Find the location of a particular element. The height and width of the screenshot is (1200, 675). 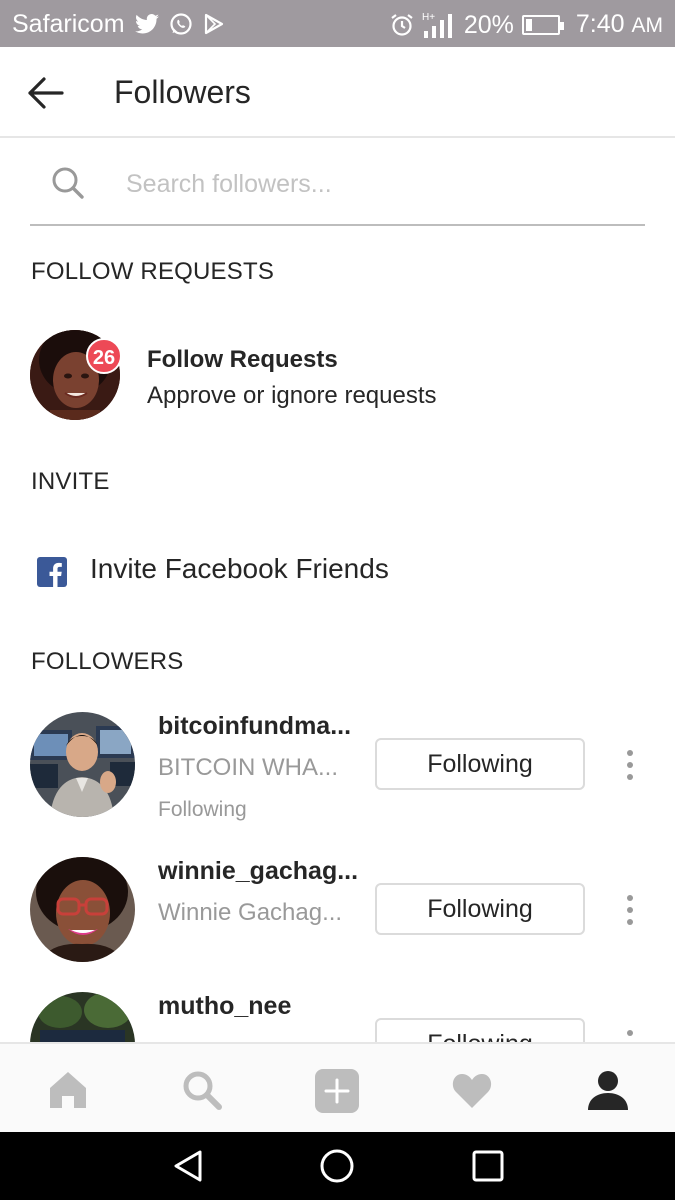

whatsapp-icon is located at coordinates (181, 24).